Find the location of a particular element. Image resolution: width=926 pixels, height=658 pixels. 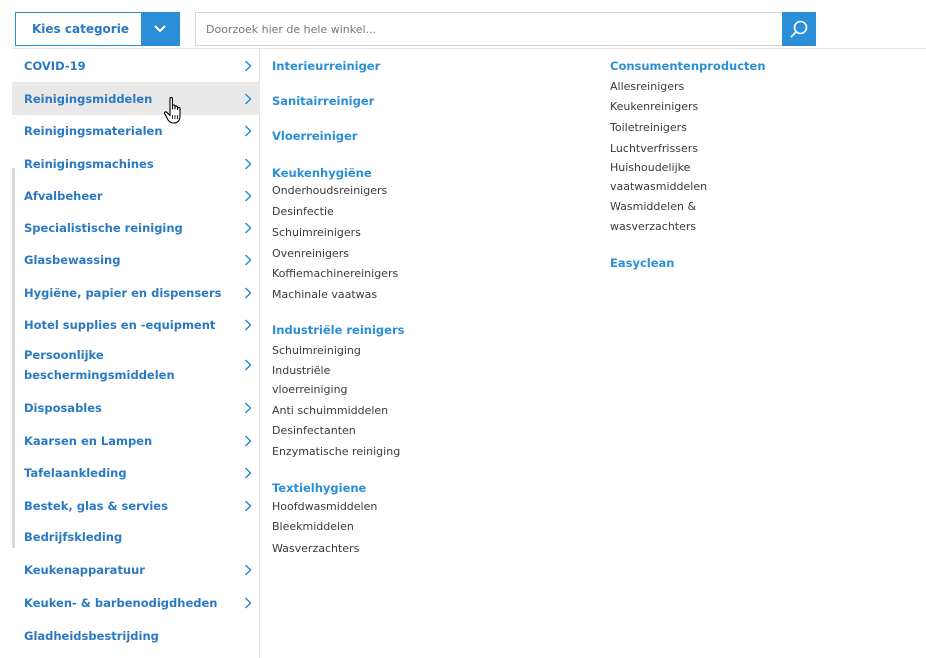

sidebar-item-label: Hygiëne, papier en dispensers is located at coordinates (123, 293).